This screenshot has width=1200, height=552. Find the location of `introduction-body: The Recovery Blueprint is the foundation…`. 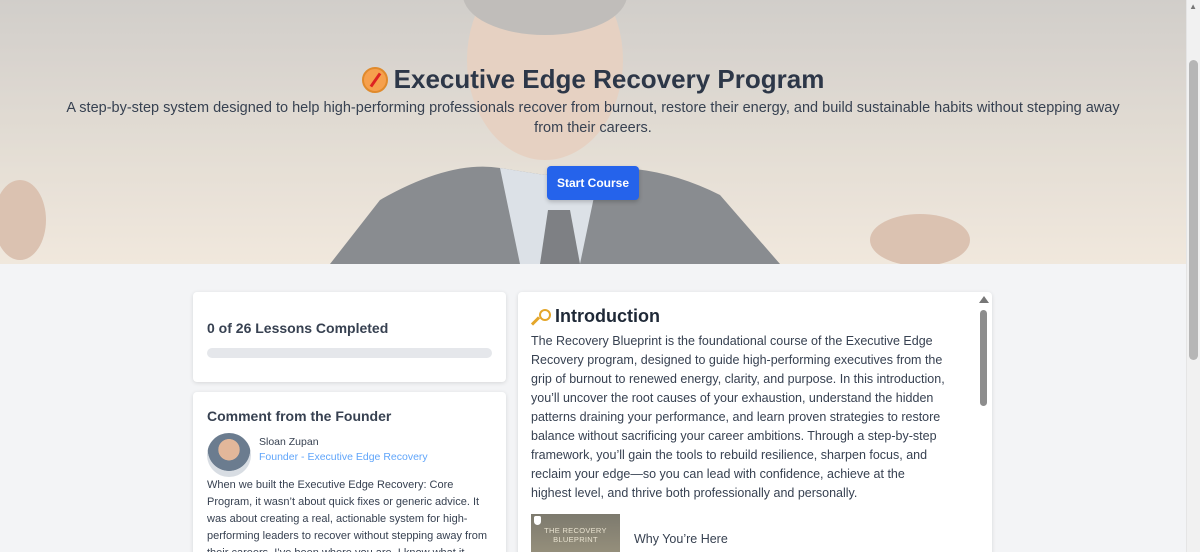

introduction-body: The Recovery Blueprint is the foundation… is located at coordinates (738, 417).